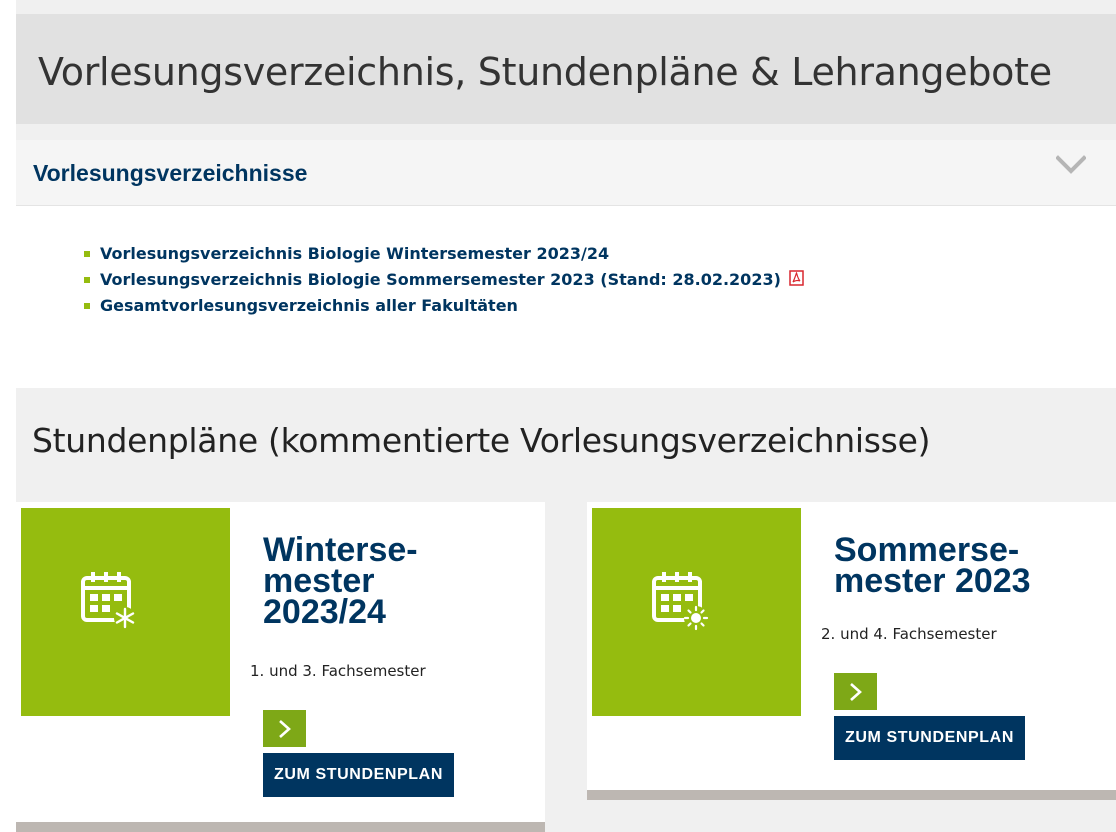  I want to click on accordion-title: Vorlesungsverzeichnisse, so click(170, 173).